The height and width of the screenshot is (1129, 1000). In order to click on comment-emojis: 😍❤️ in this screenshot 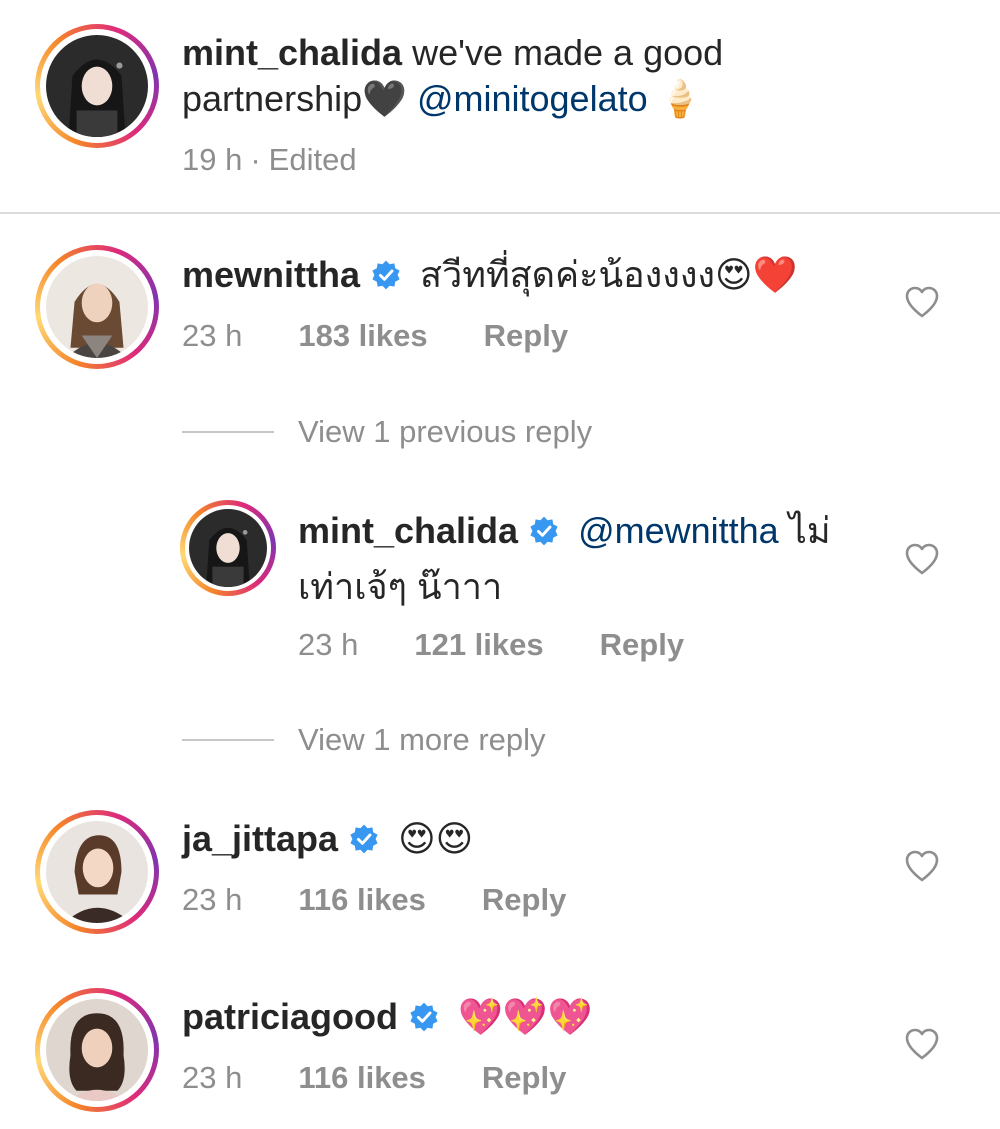, I will do `click(756, 275)`.